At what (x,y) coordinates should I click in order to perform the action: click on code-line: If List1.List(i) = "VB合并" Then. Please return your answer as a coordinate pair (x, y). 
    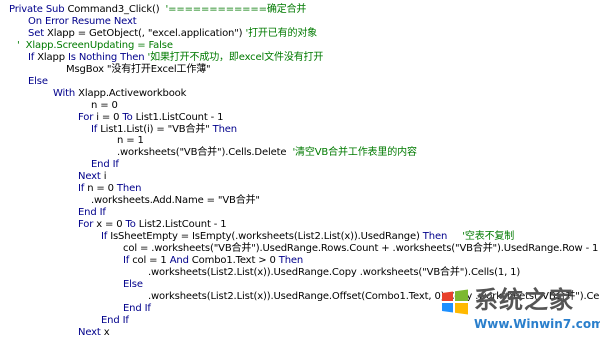
    Looking at the image, I should click on (164, 129).